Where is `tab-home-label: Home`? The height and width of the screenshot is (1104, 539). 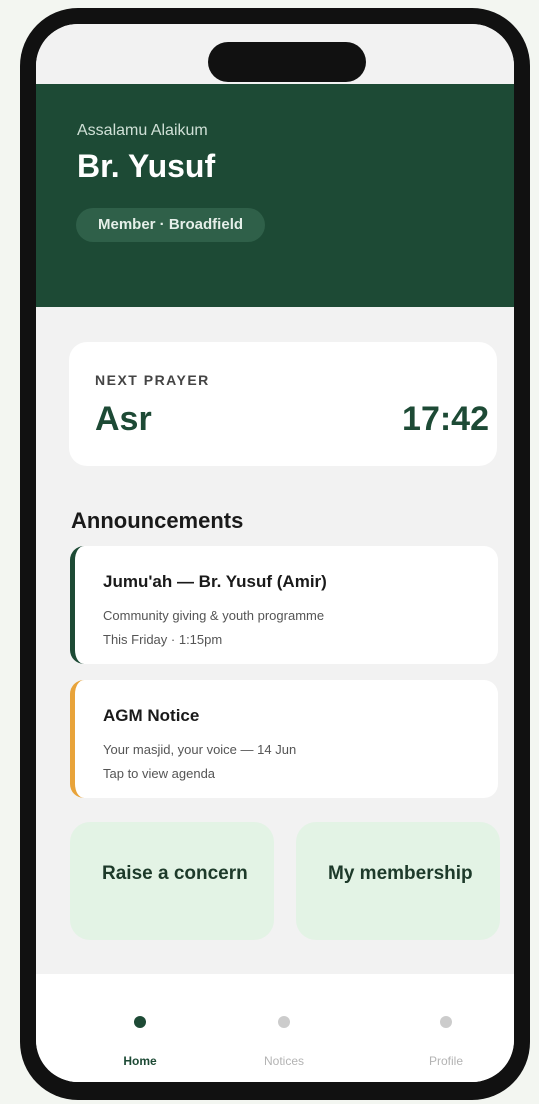 tab-home-label: Home is located at coordinates (140, 1061).